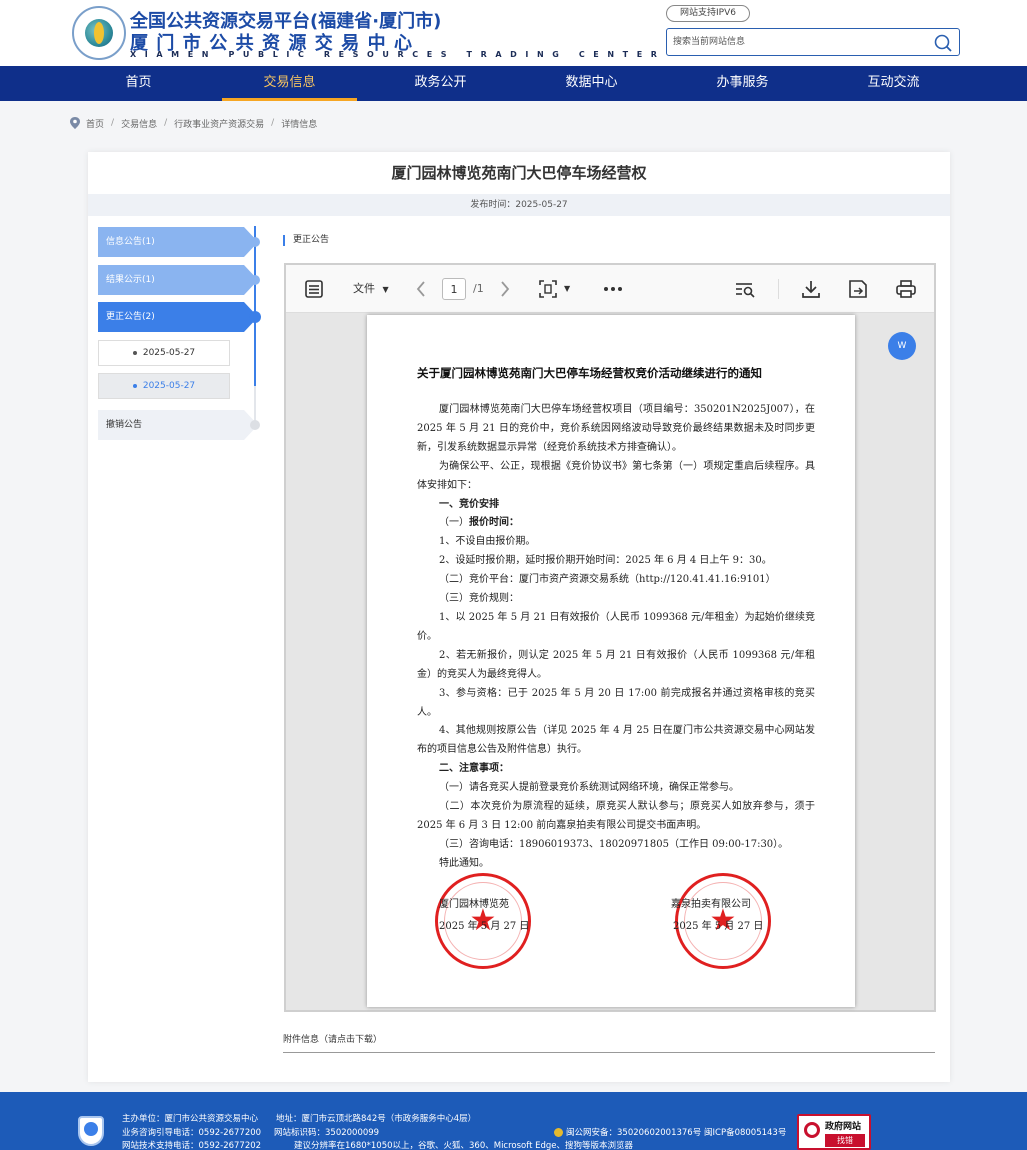 This screenshot has height=1150, width=1027. Describe the element at coordinates (464, 863) in the screenshot. I see `doc-line: 特此通知。` at that location.